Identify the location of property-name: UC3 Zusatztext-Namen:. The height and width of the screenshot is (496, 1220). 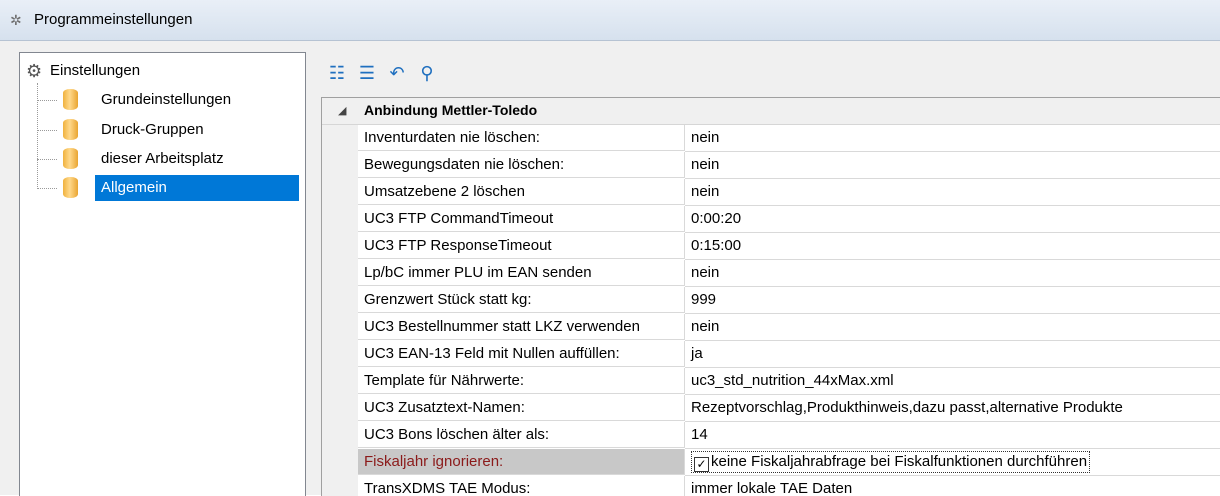
(521, 408).